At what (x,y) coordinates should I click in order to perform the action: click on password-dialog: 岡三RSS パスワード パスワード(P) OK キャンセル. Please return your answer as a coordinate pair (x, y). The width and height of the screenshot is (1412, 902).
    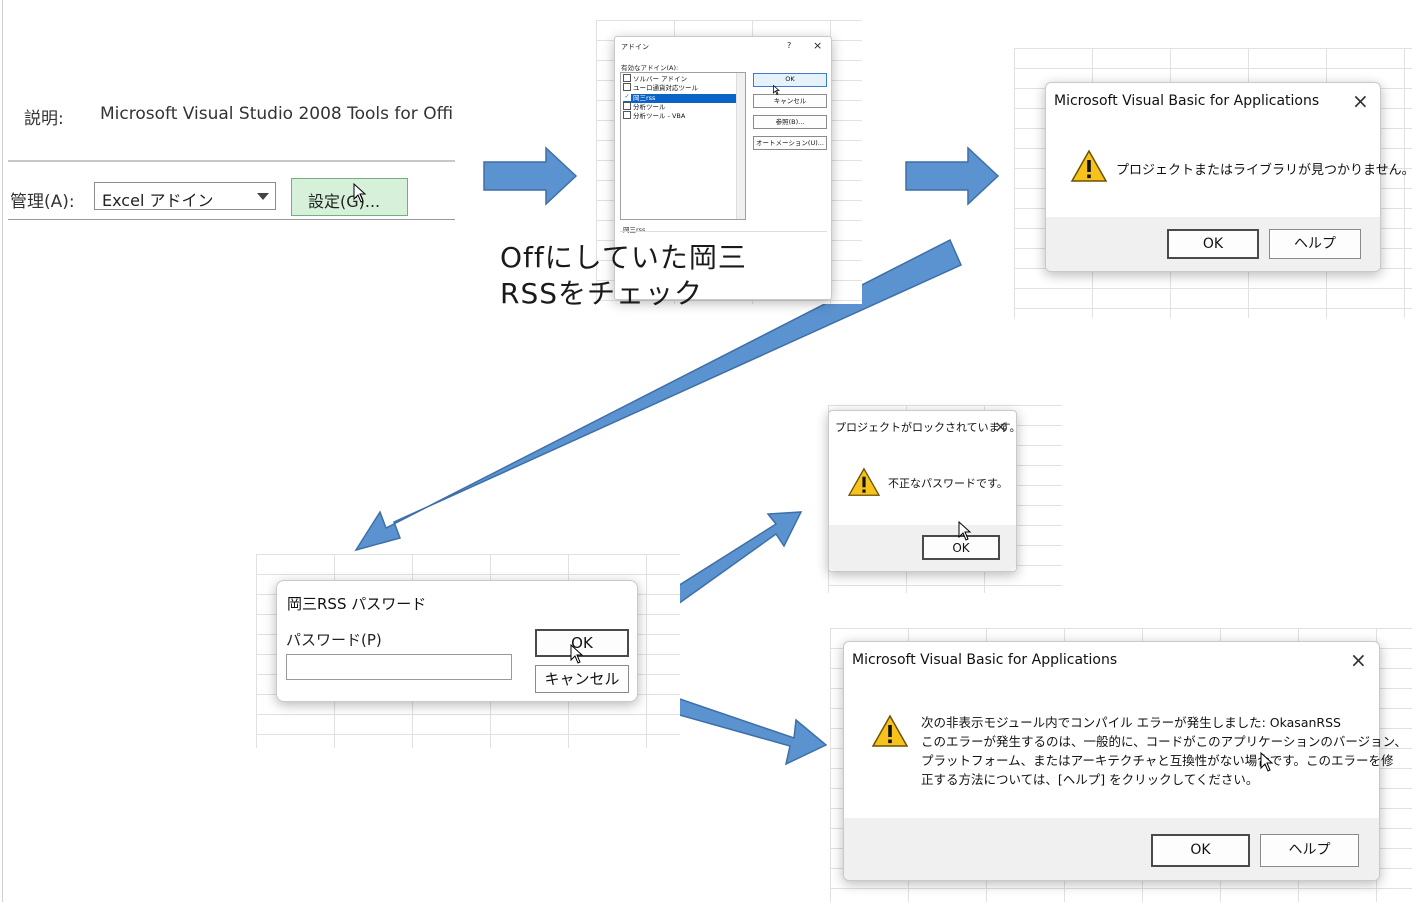
    Looking at the image, I should click on (457, 641).